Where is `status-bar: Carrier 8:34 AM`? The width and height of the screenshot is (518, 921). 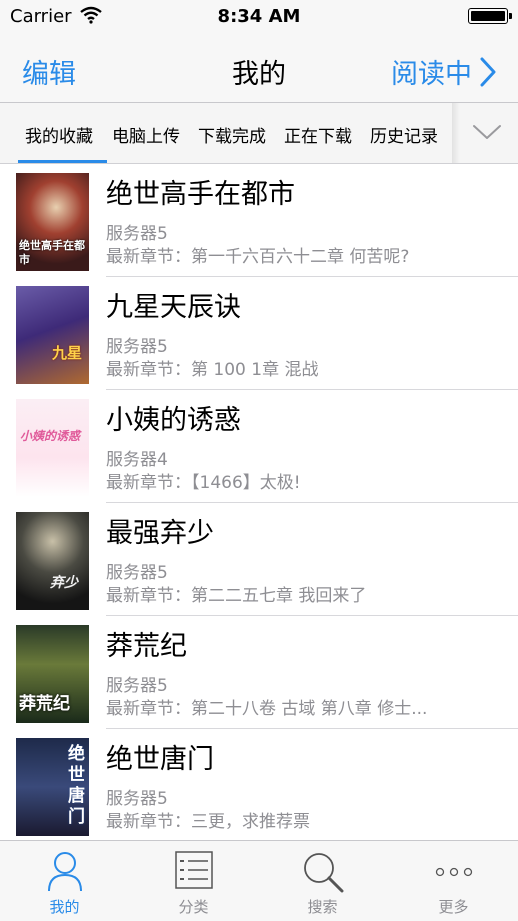 status-bar: Carrier 8:34 AM is located at coordinates (259, 17).